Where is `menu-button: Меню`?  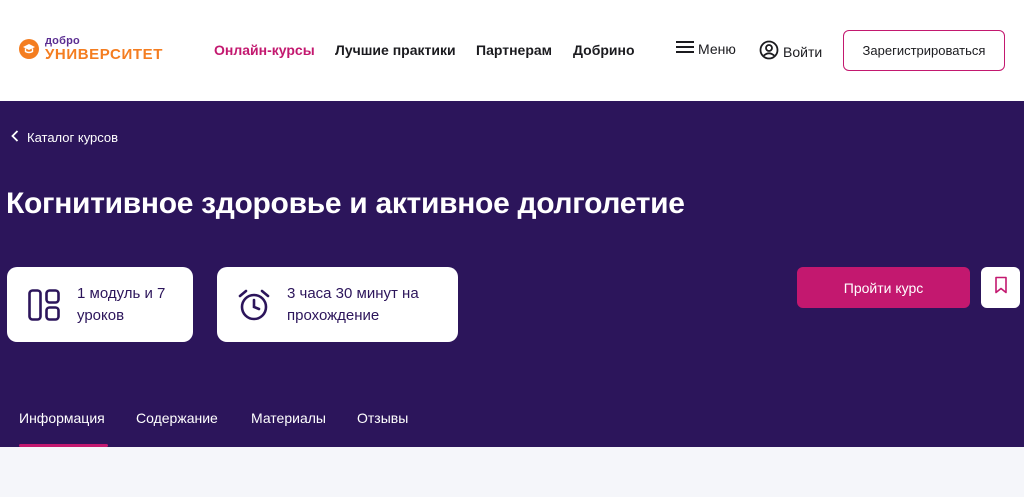 menu-button: Меню is located at coordinates (706, 48).